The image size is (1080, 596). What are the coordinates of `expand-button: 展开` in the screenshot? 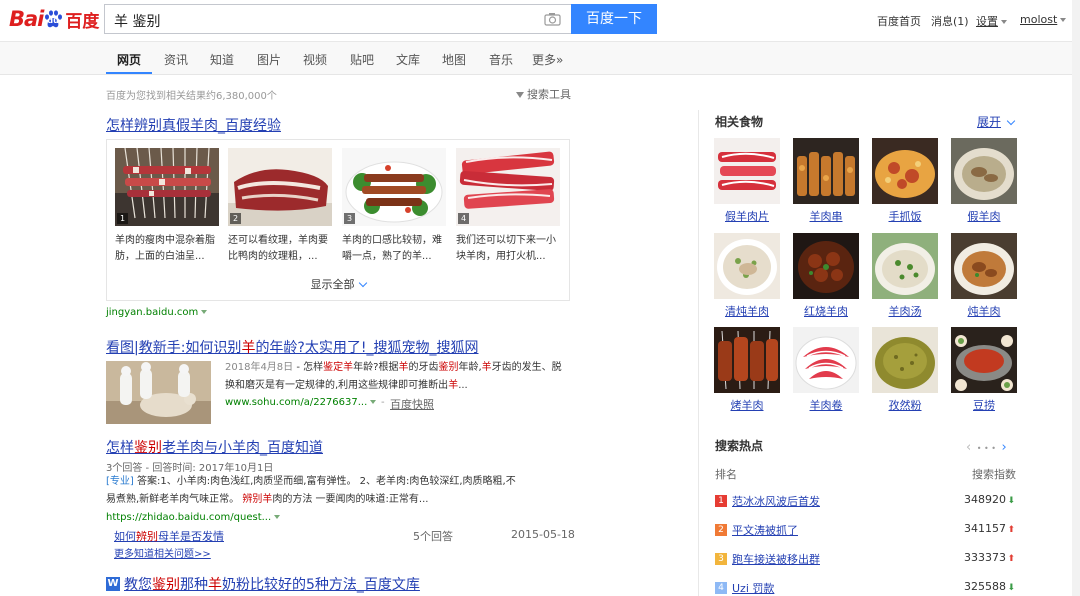 It's located at (996, 121).